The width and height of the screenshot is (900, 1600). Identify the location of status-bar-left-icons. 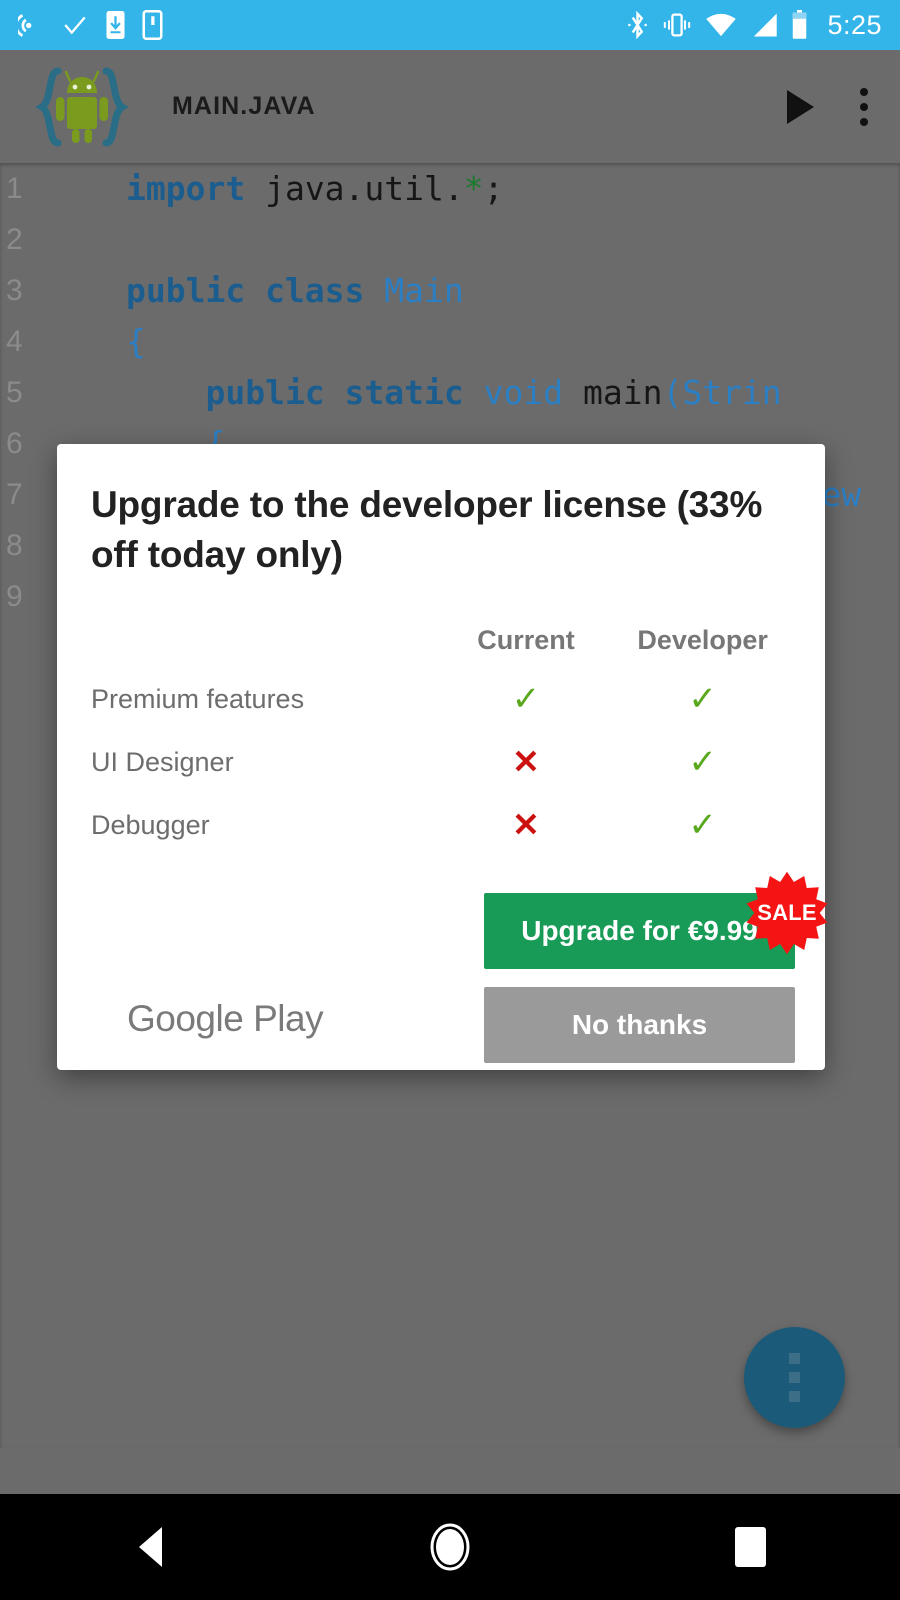
(90, 25).